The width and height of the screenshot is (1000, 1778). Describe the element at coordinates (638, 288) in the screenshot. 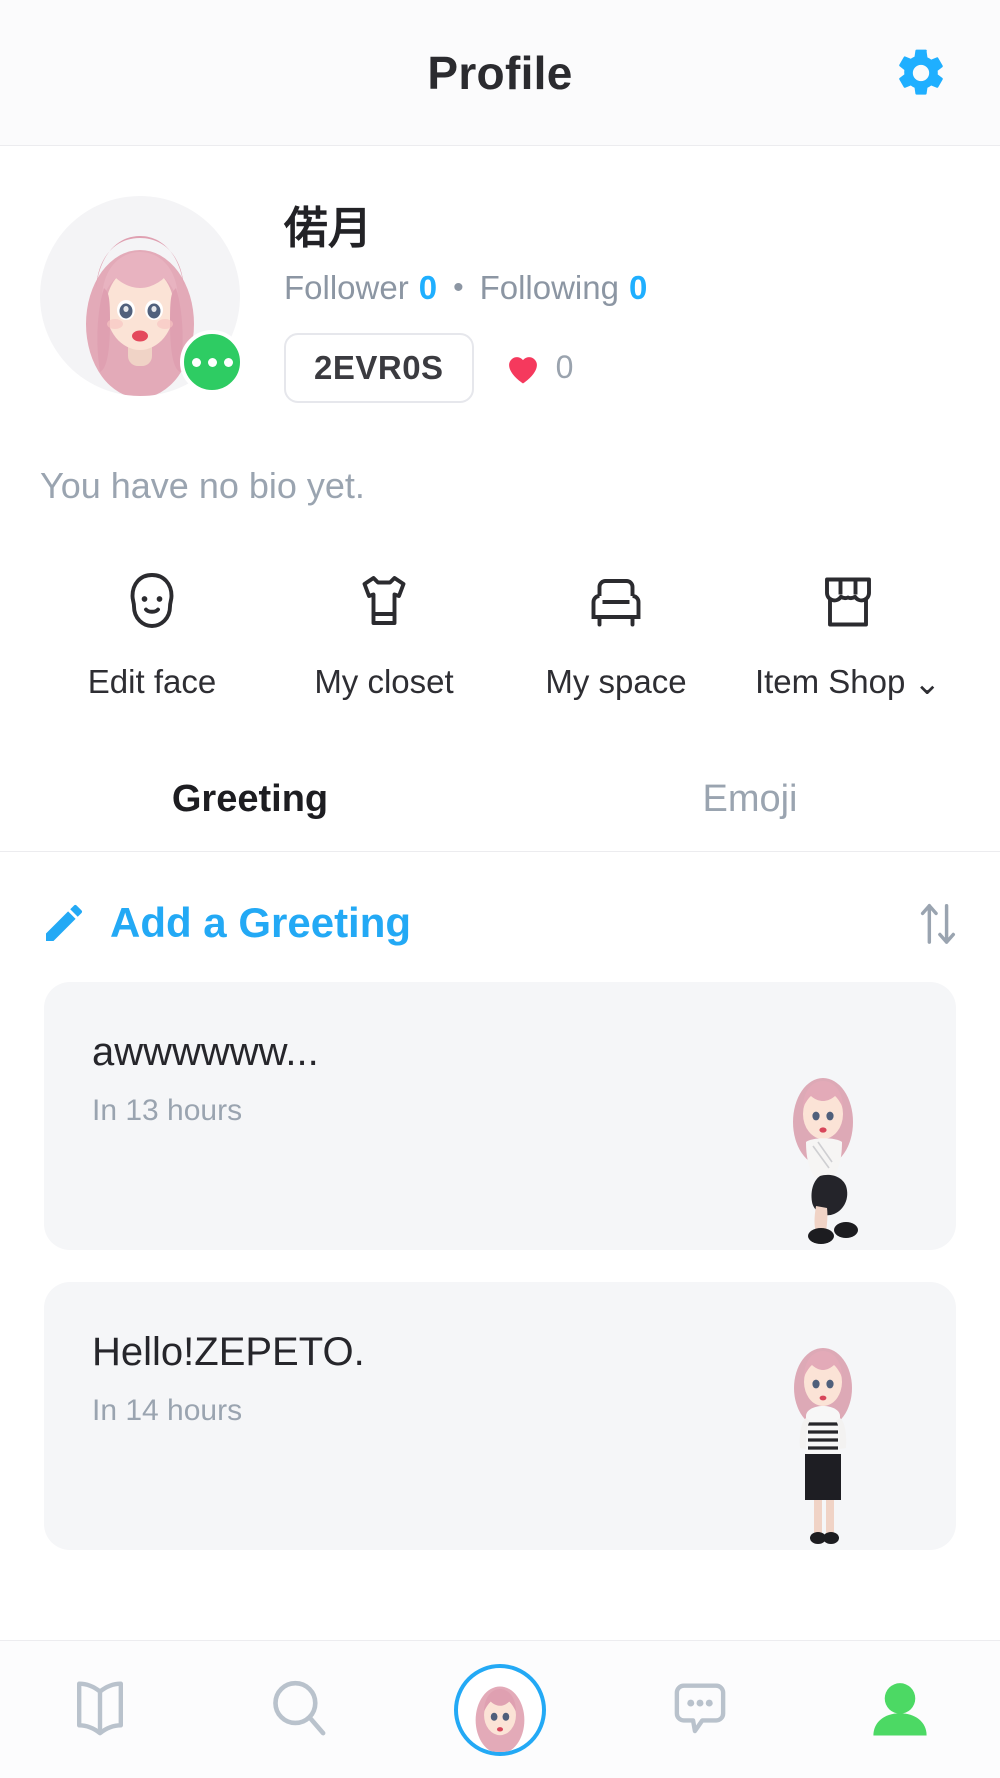

I see `following-count: 0` at that location.